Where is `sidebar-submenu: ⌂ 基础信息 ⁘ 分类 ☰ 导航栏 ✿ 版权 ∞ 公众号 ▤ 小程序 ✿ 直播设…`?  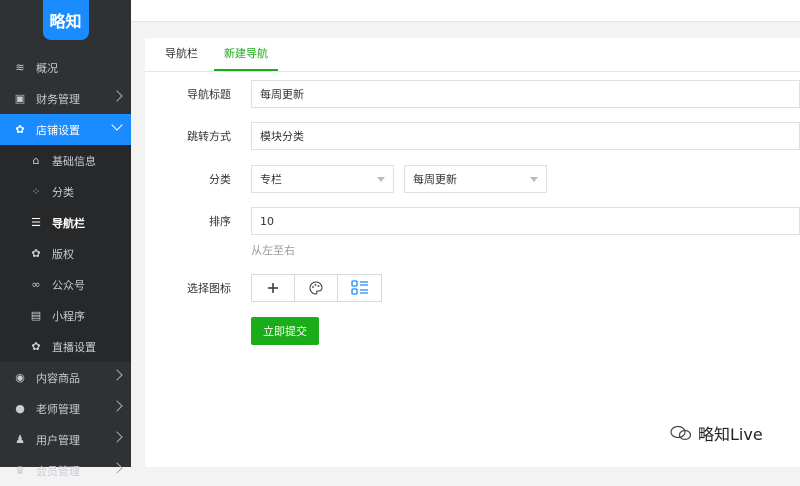 sidebar-submenu: ⌂ 基础信息 ⁘ 分类 ☰ 导航栏 ✿ 版权 ∞ 公众号 ▤ 小程序 ✿ 直播设… is located at coordinates (65, 253).